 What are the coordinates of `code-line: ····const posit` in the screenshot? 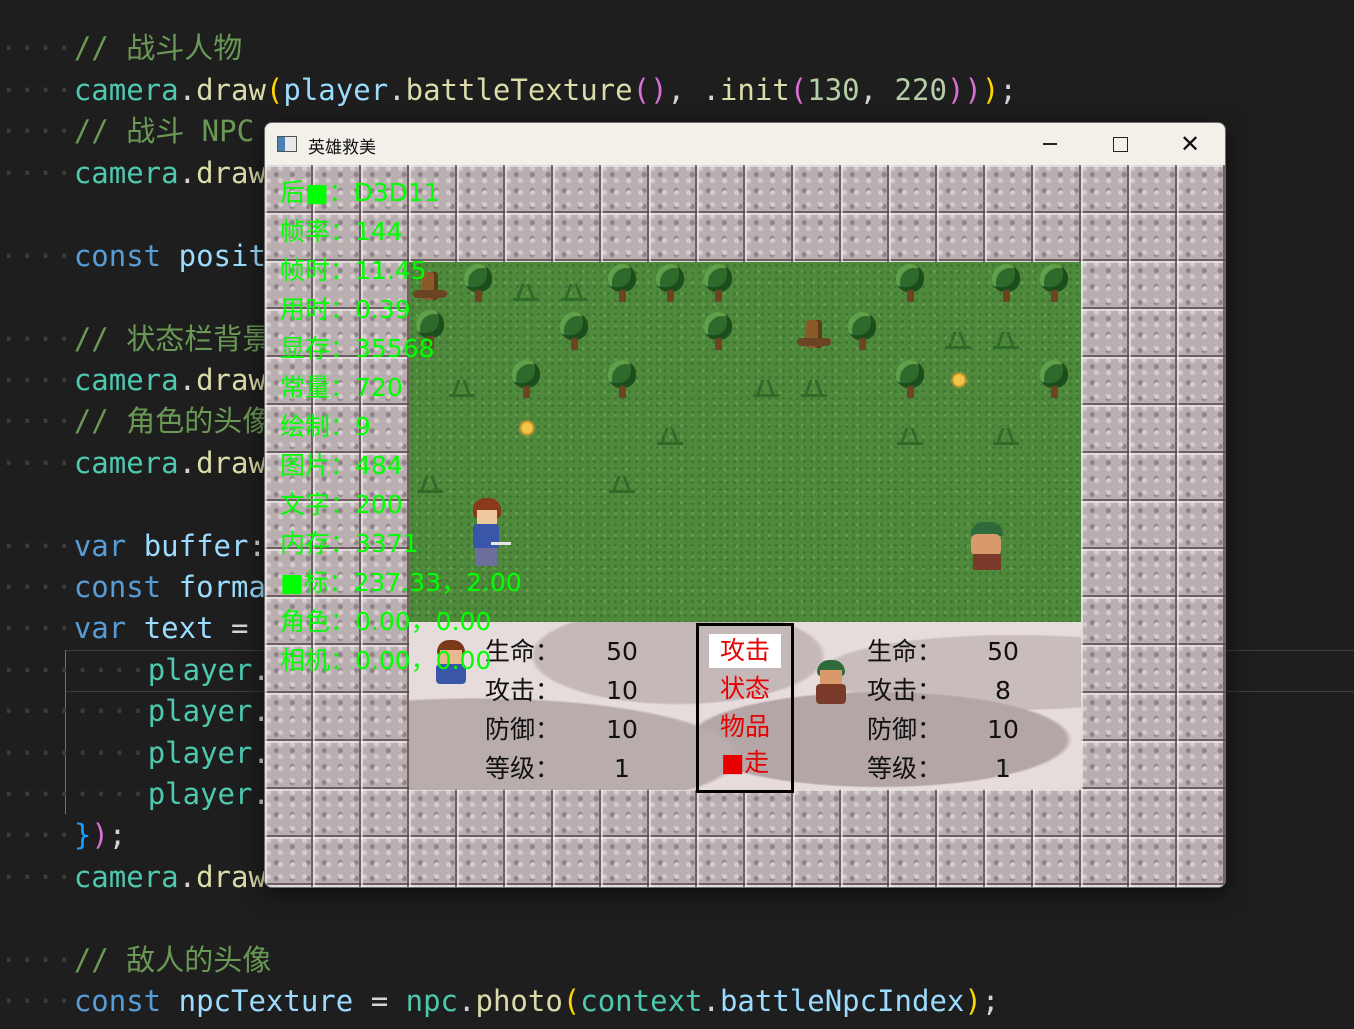 It's located at (133, 256).